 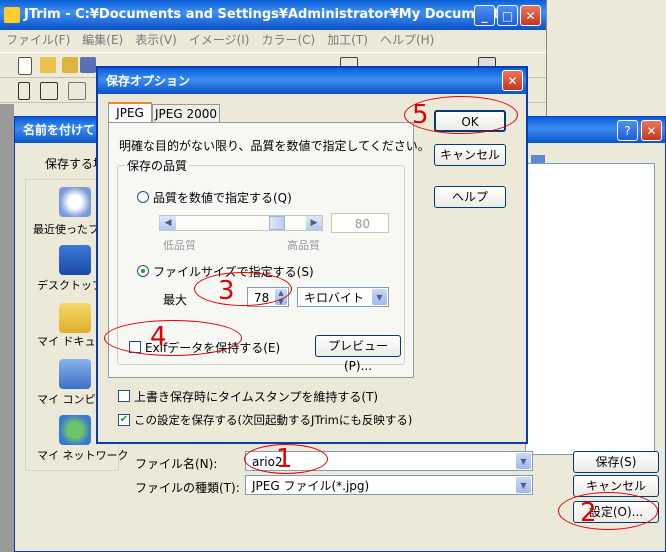 I want to click on menu-file: ファイル(F), so click(x=38, y=40).